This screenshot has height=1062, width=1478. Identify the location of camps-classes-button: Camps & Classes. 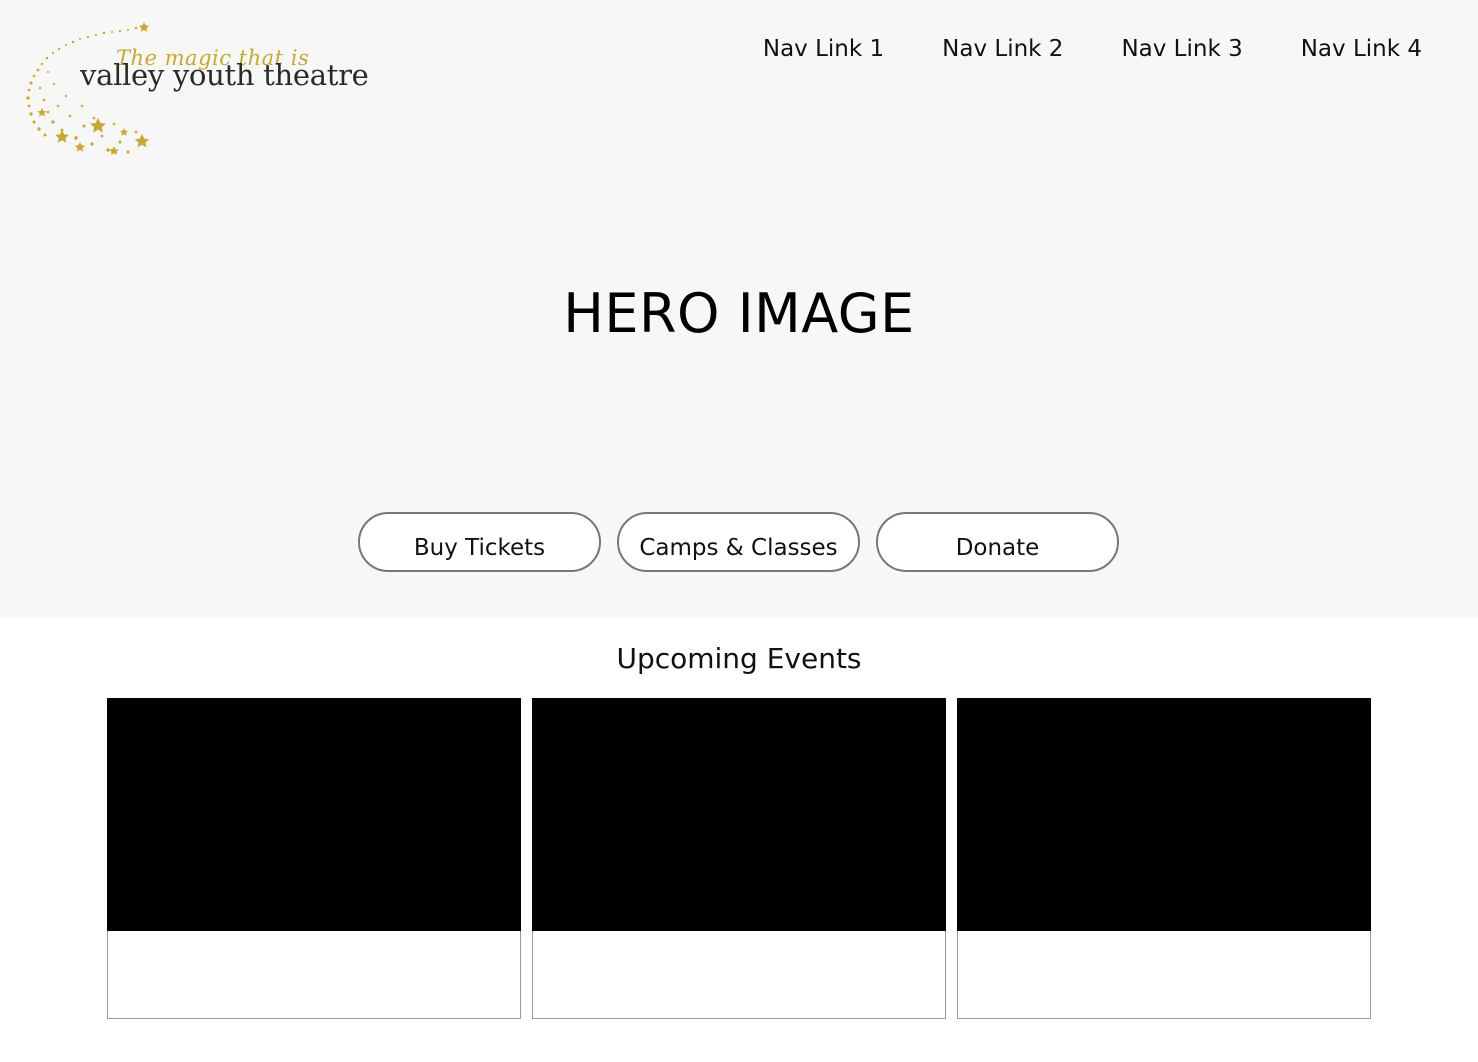
(738, 542).